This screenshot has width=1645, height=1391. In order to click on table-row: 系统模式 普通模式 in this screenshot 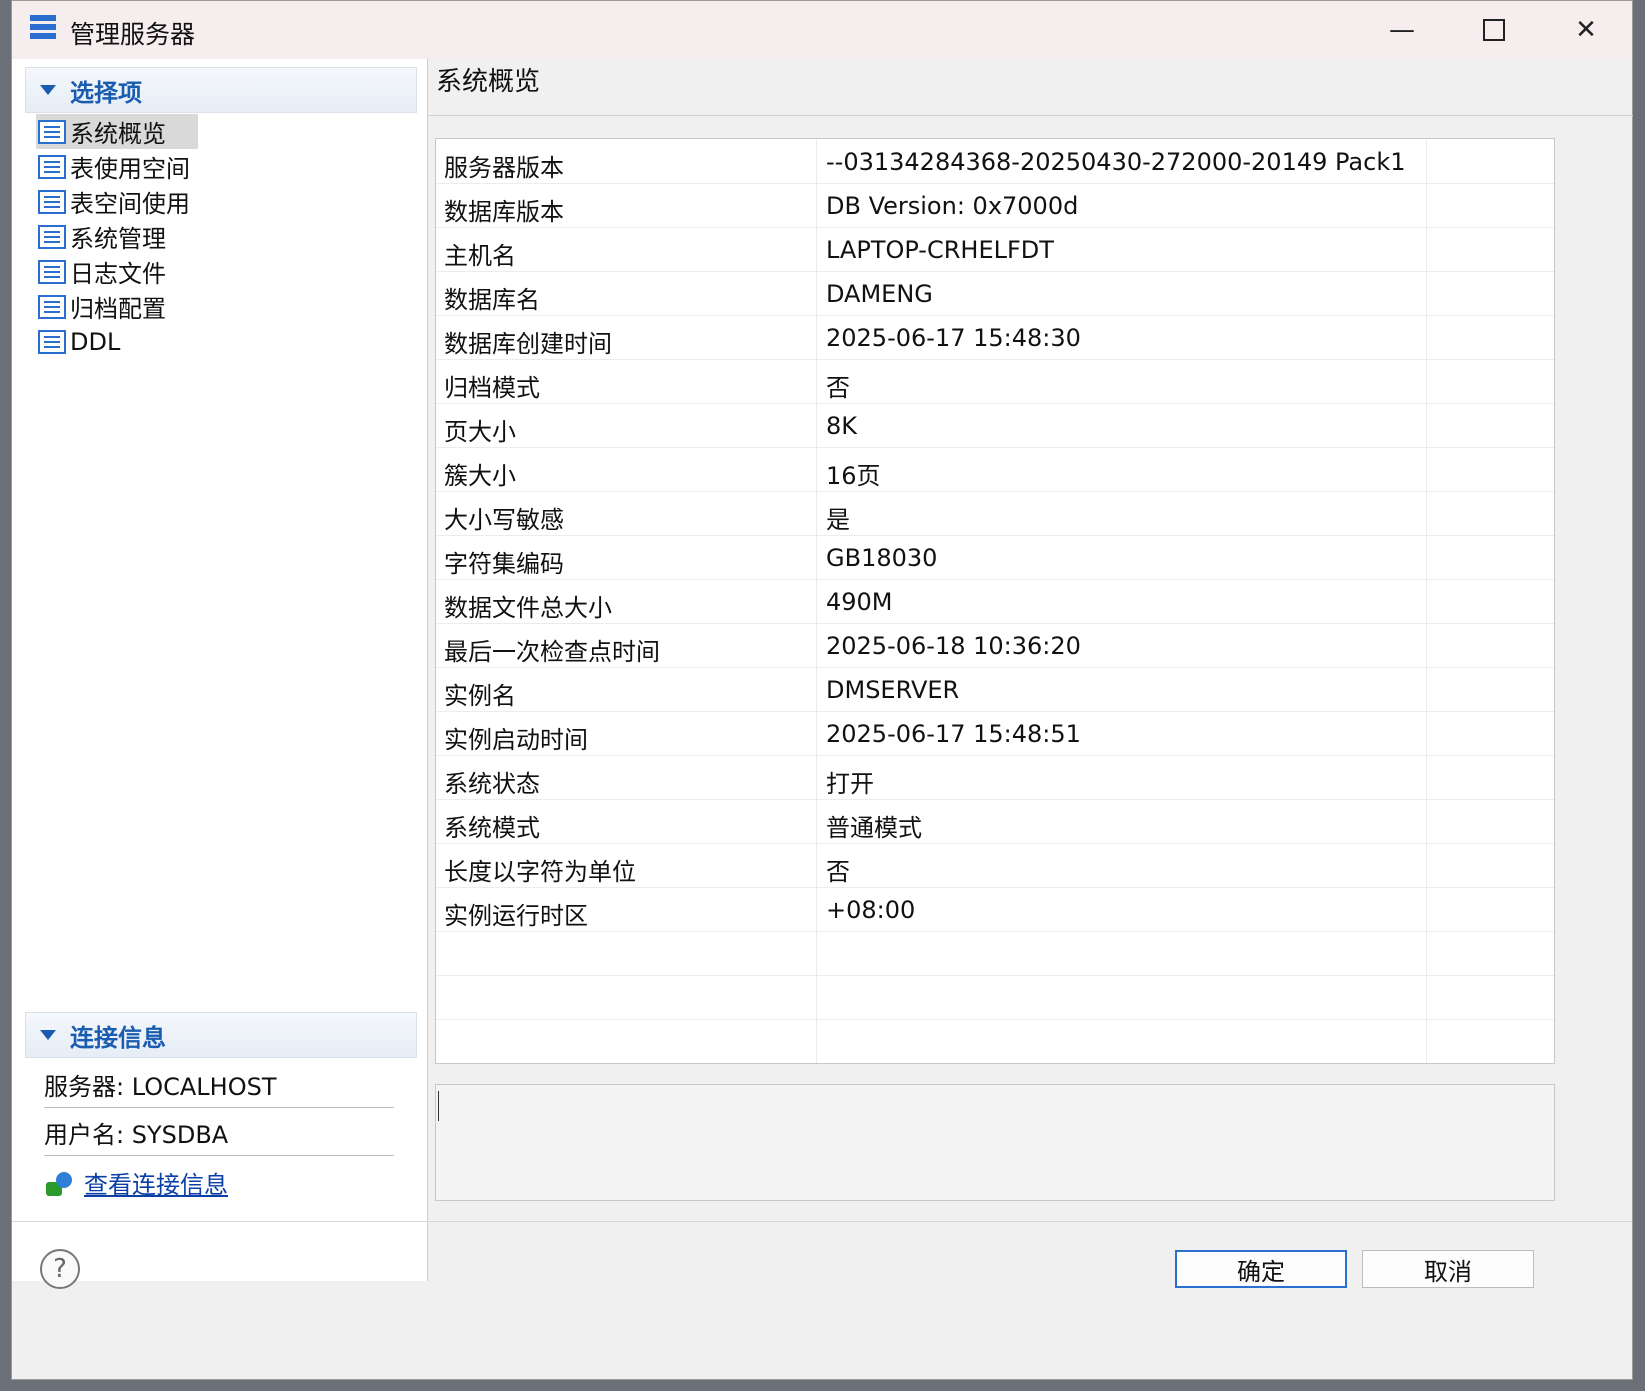, I will do `click(995, 821)`.